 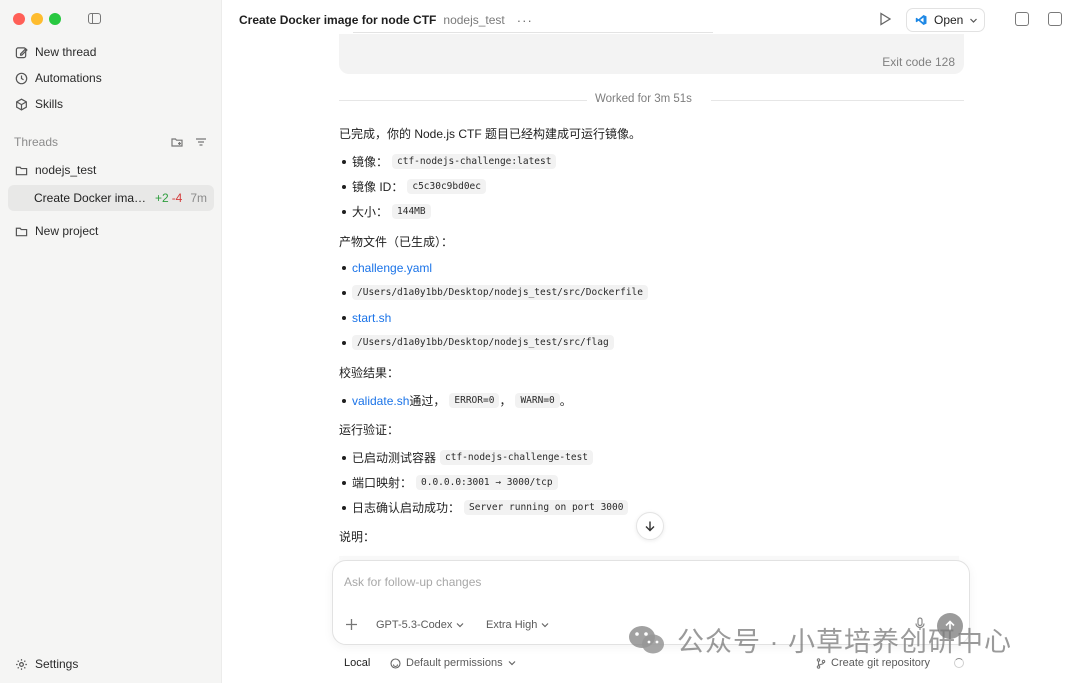 What do you see at coordinates (1022, 19) in the screenshot?
I see `terminal-icon` at bounding box center [1022, 19].